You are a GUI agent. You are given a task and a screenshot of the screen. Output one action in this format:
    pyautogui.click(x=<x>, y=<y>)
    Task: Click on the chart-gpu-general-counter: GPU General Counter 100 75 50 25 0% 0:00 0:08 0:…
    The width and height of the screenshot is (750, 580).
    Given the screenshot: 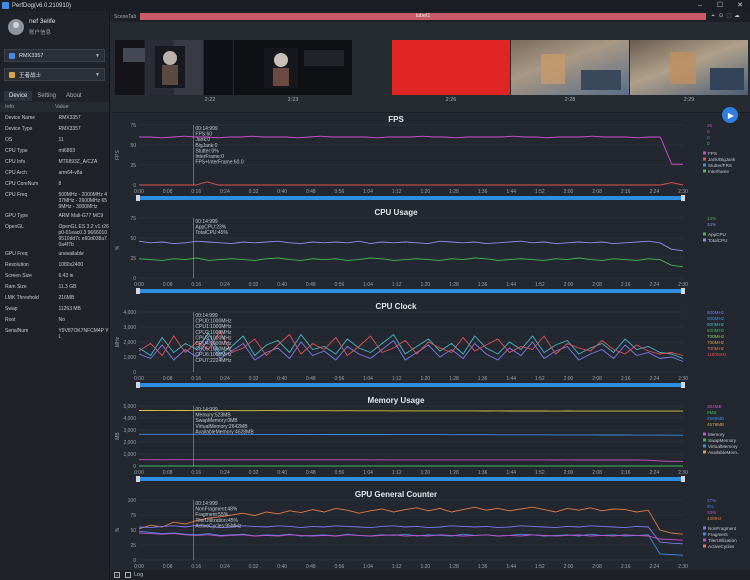 What is the action you would take?
    pyautogui.click(x=430, y=534)
    